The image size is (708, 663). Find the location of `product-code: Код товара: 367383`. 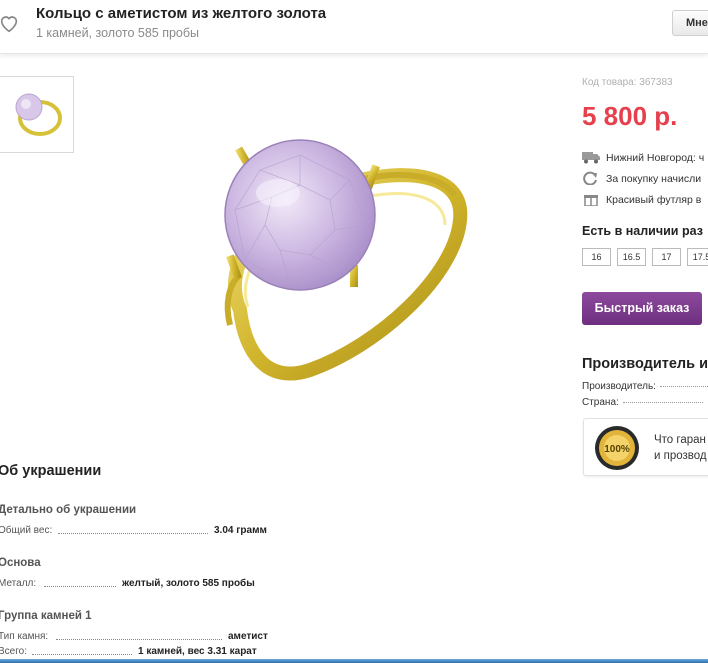

product-code: Код товара: 367383 is located at coordinates (627, 82).